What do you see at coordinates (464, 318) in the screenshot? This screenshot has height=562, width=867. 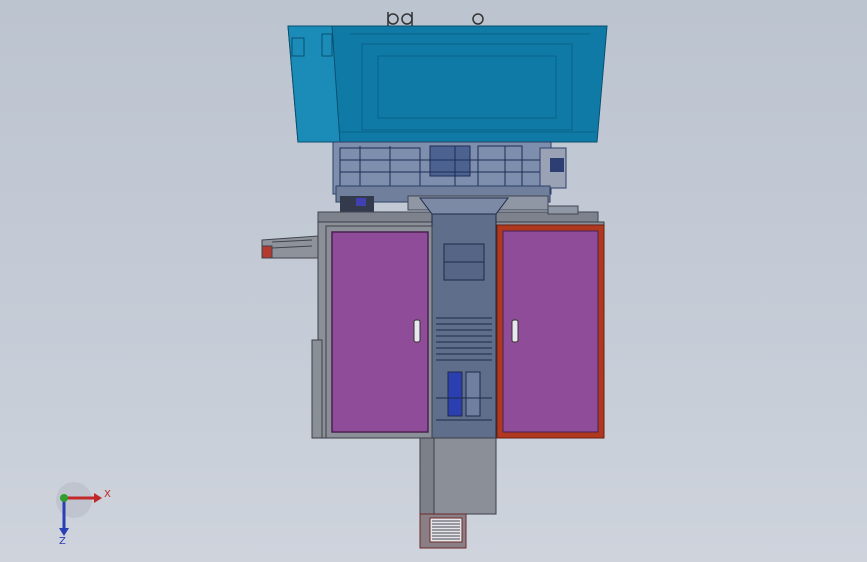 I see `center-column` at bounding box center [464, 318].